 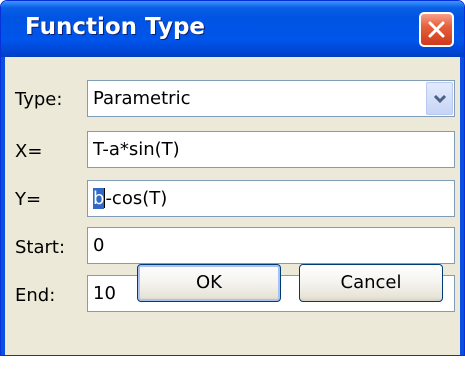 What do you see at coordinates (271, 245) in the screenshot?
I see `start-input: 0` at bounding box center [271, 245].